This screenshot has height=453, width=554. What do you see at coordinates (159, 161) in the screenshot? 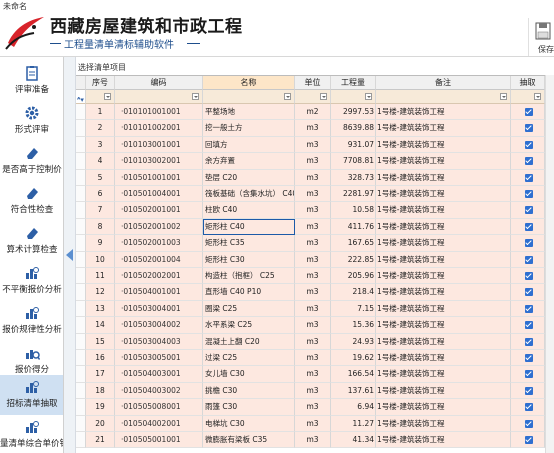
I see `cell-code: ·010103002001` at bounding box center [159, 161].